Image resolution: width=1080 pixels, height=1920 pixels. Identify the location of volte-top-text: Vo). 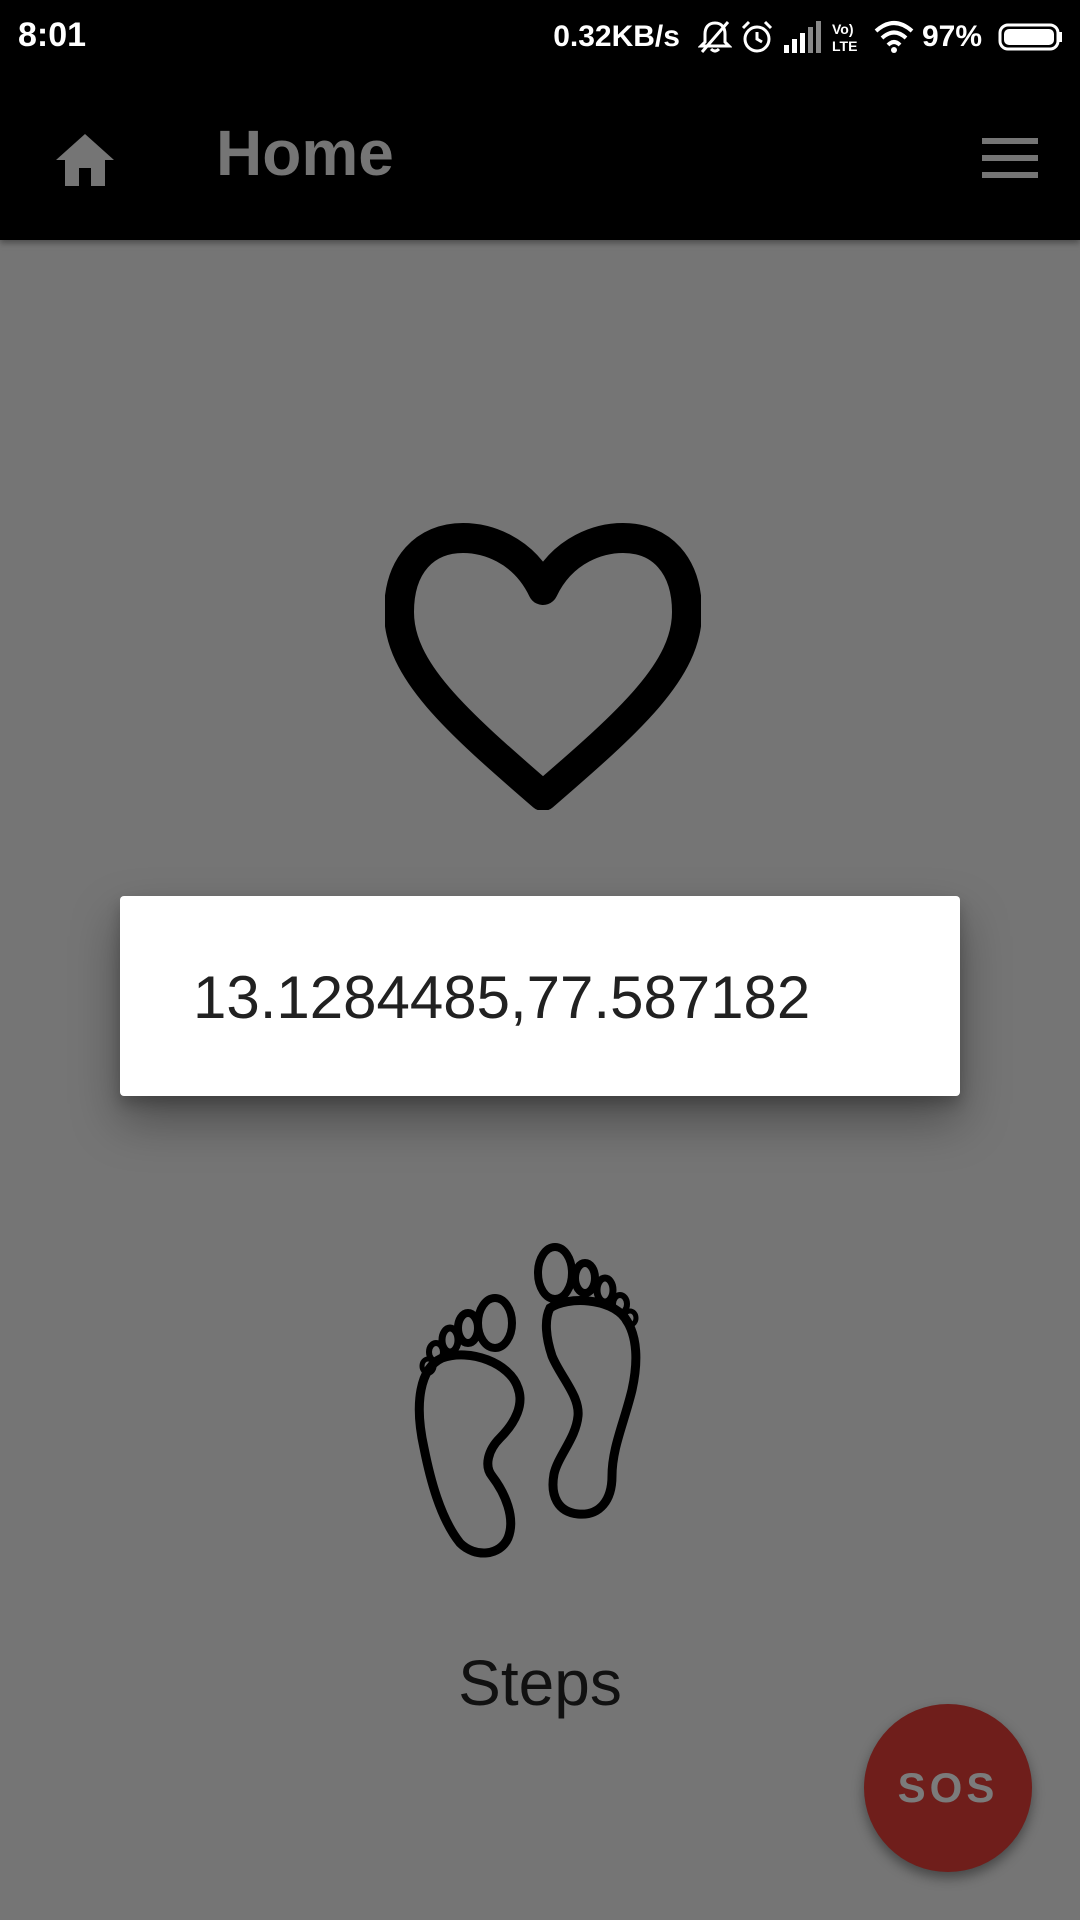
(843, 29).